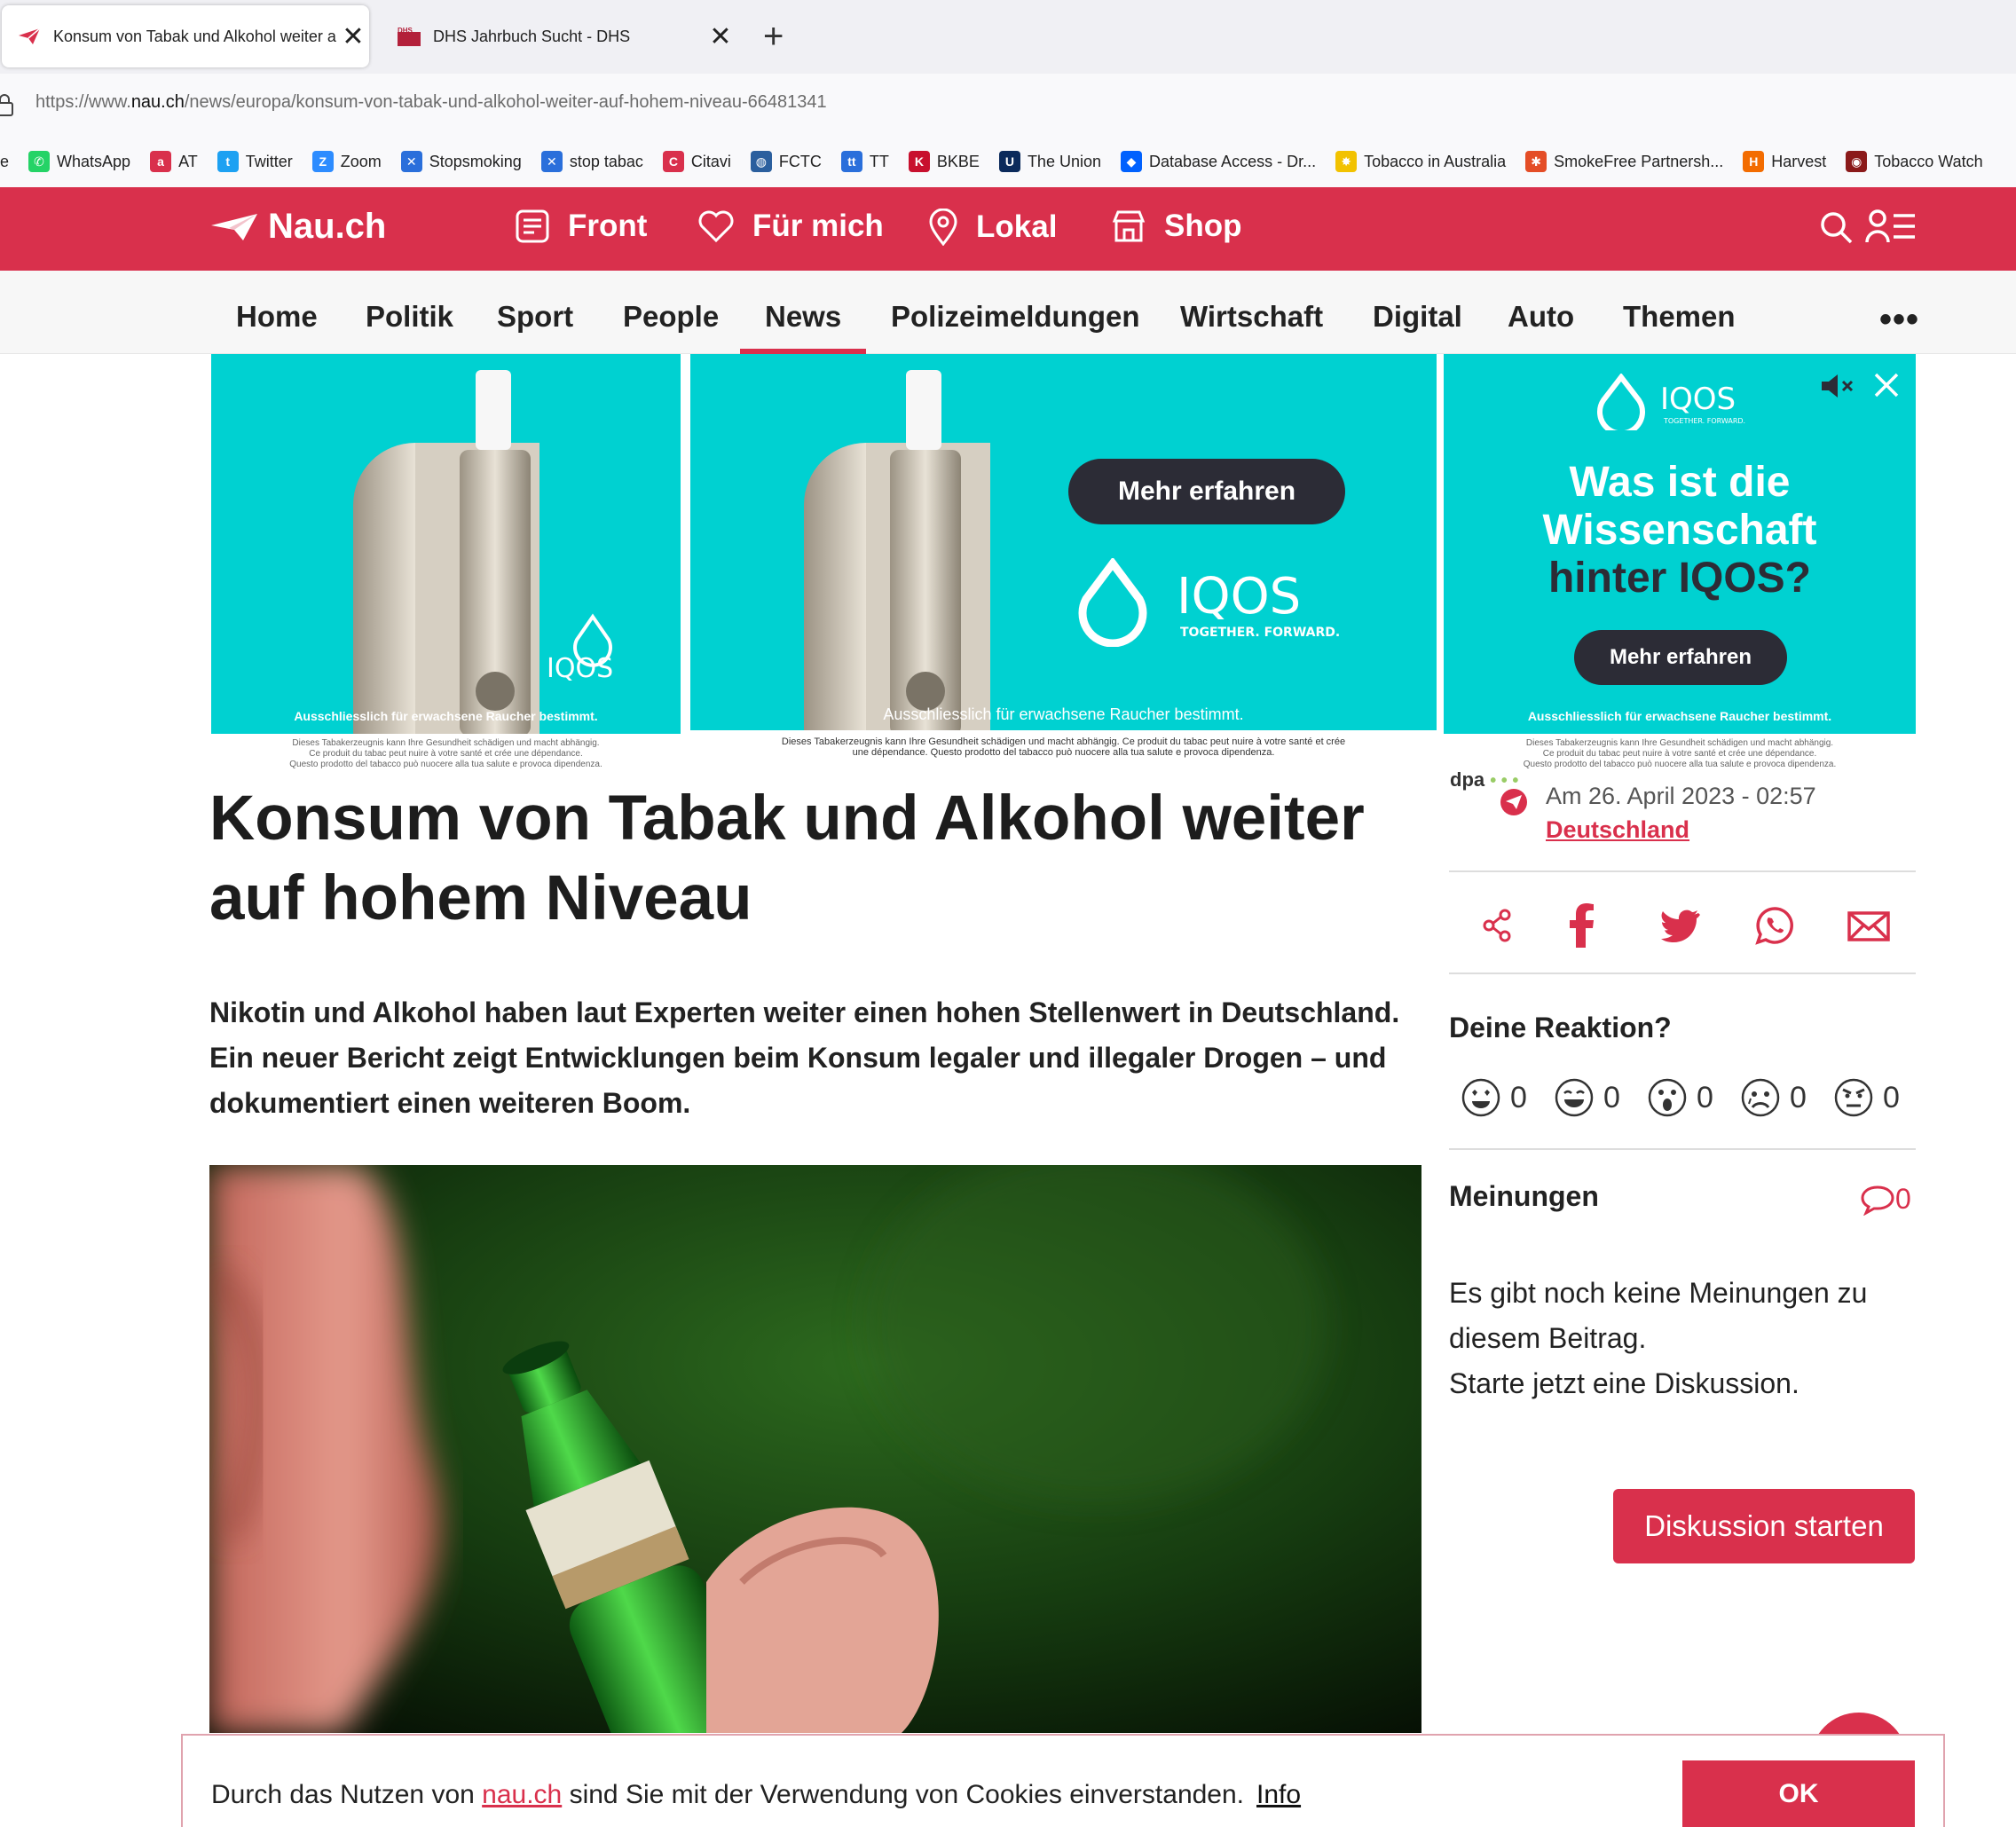 The width and height of the screenshot is (2016, 1827). Describe the element at coordinates (255, 161) in the screenshot. I see `bookmark-item: t Twitter` at that location.